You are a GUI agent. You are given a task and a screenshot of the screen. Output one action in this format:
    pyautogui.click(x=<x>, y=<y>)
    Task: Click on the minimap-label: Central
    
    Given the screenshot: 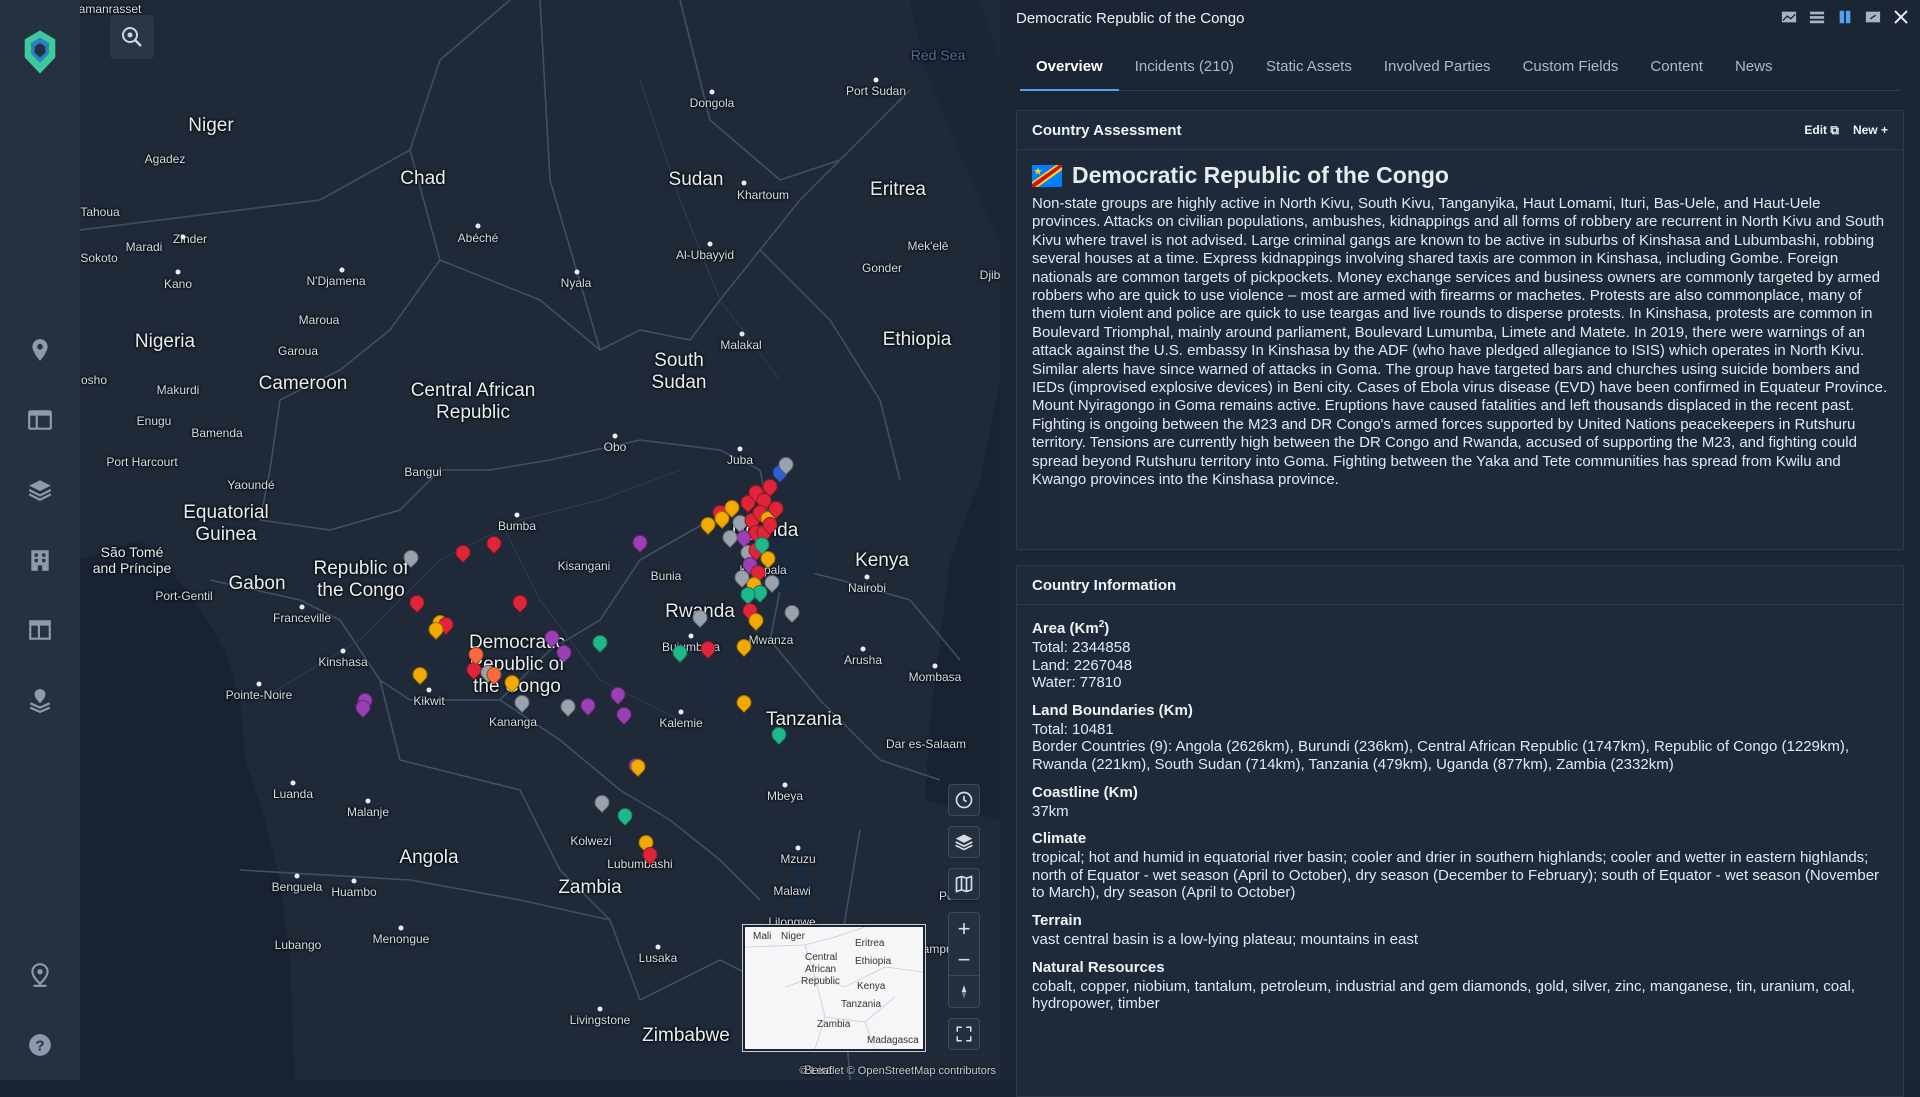 What is the action you would take?
    pyautogui.click(x=821, y=957)
    